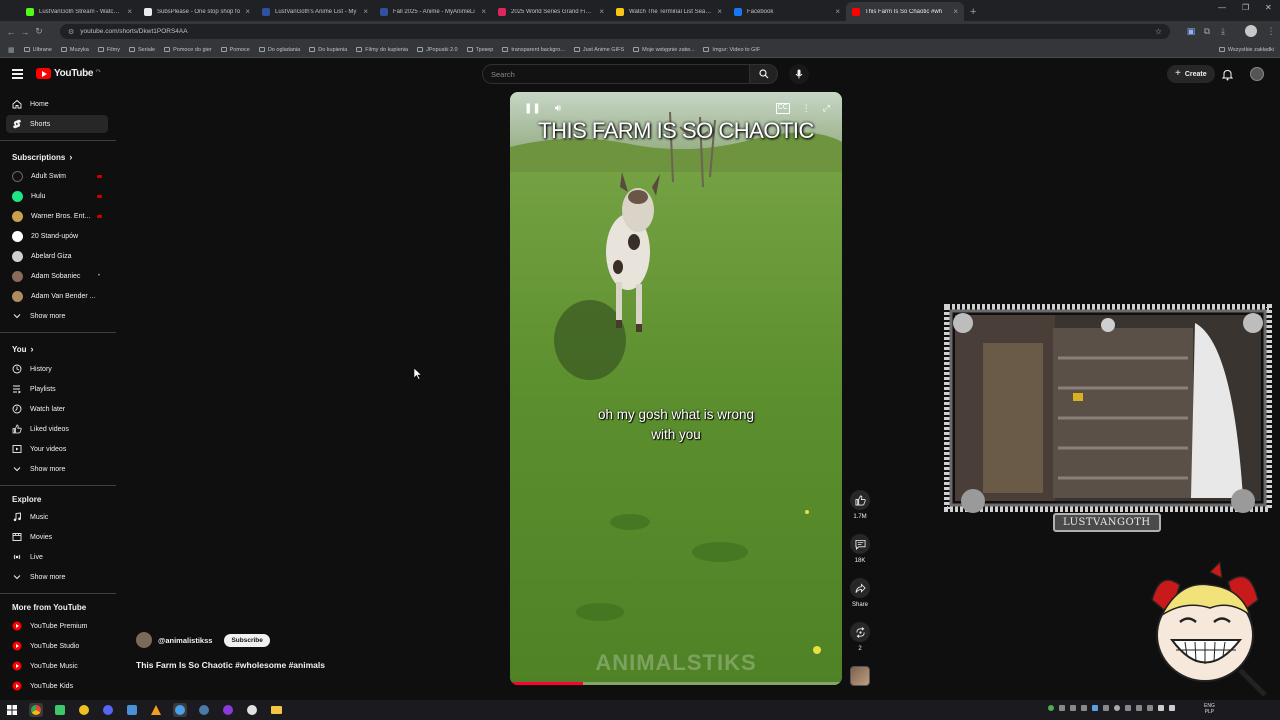 Image resolution: width=1280 pixels, height=720 pixels. I want to click on new-tab-button: +, so click(973, 13).